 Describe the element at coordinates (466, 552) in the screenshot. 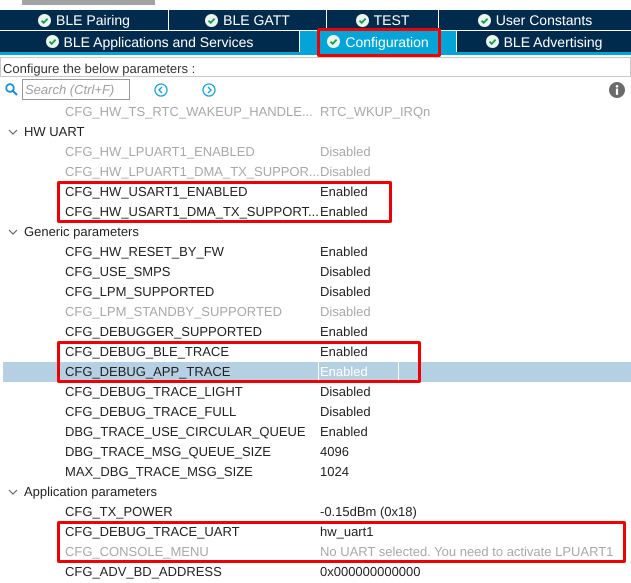

I see `parameter-value: No UART selected. You need to activate LPUART1` at that location.